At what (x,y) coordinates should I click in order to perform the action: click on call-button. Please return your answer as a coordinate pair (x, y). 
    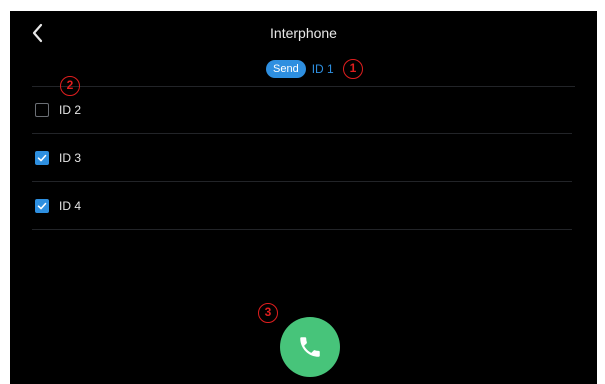
    Looking at the image, I should click on (310, 347).